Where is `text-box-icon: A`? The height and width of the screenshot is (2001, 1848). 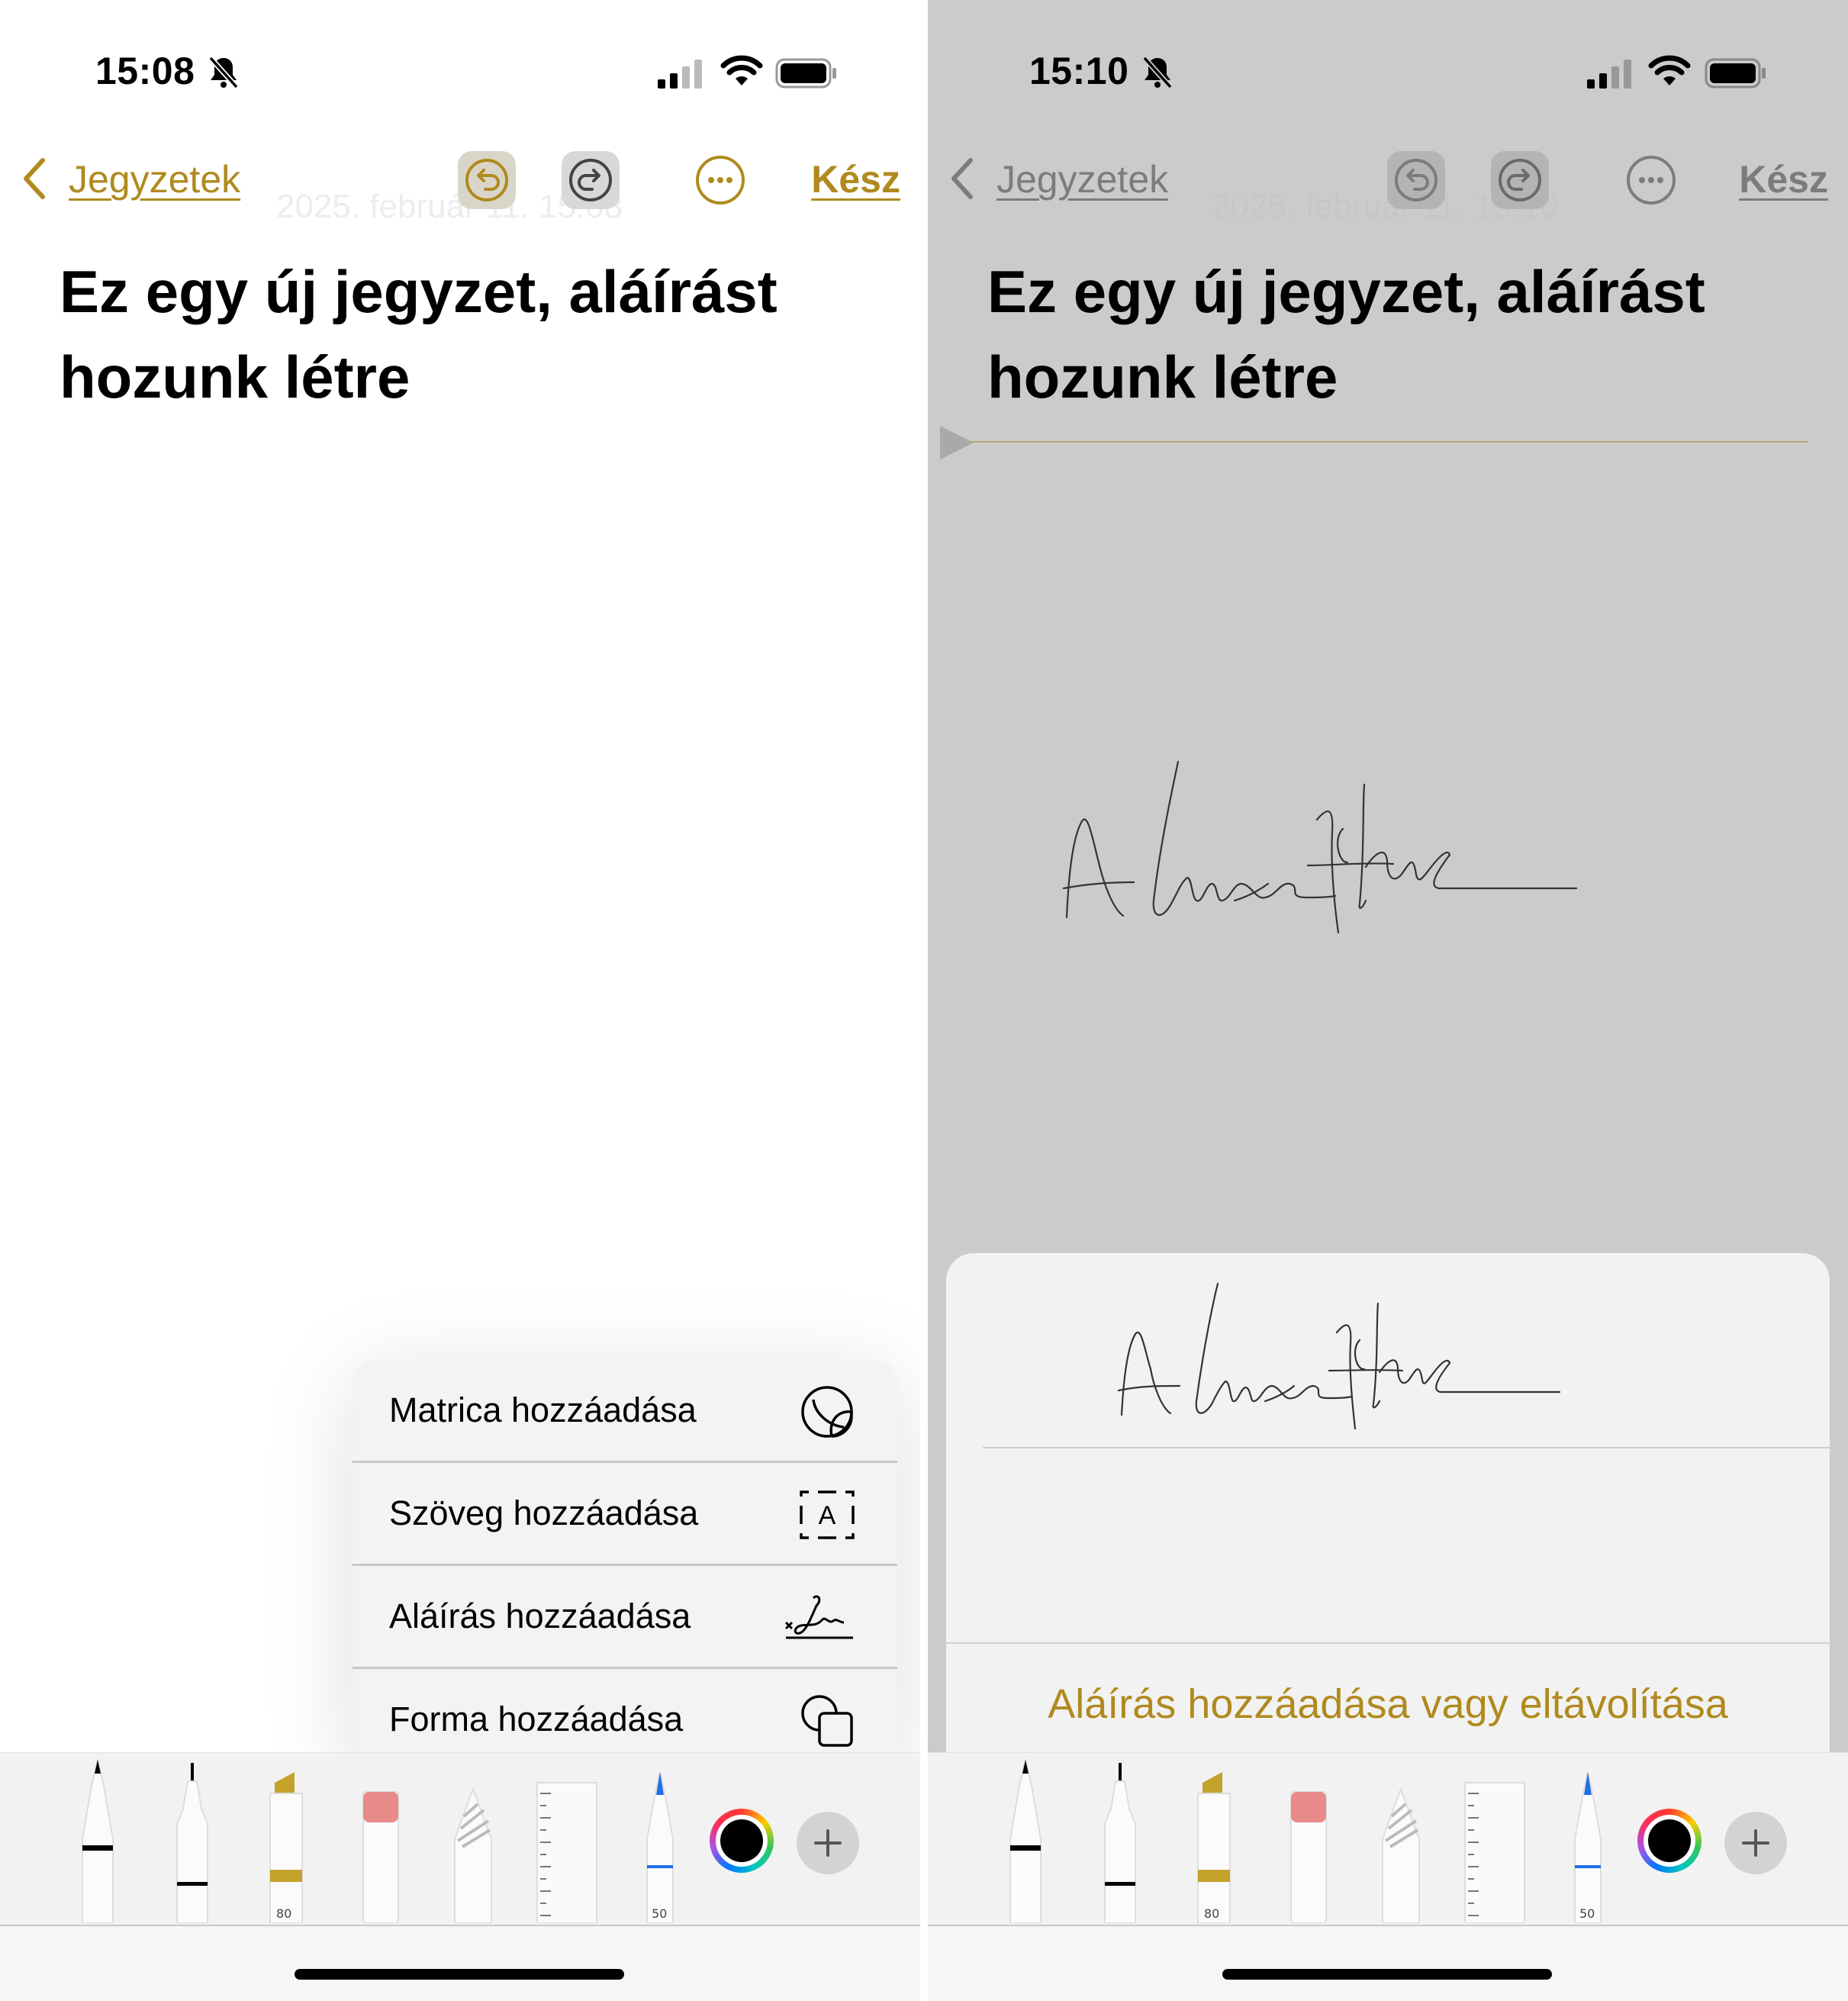
text-box-icon: A is located at coordinates (827, 1514).